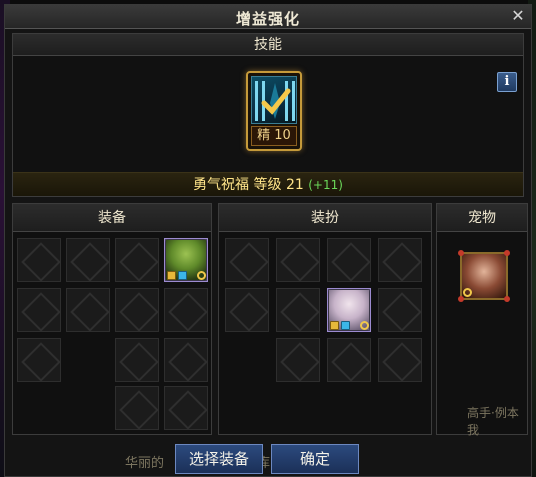 This screenshot has height=477, width=536. I want to click on avatar-slot-filled, so click(349, 310).